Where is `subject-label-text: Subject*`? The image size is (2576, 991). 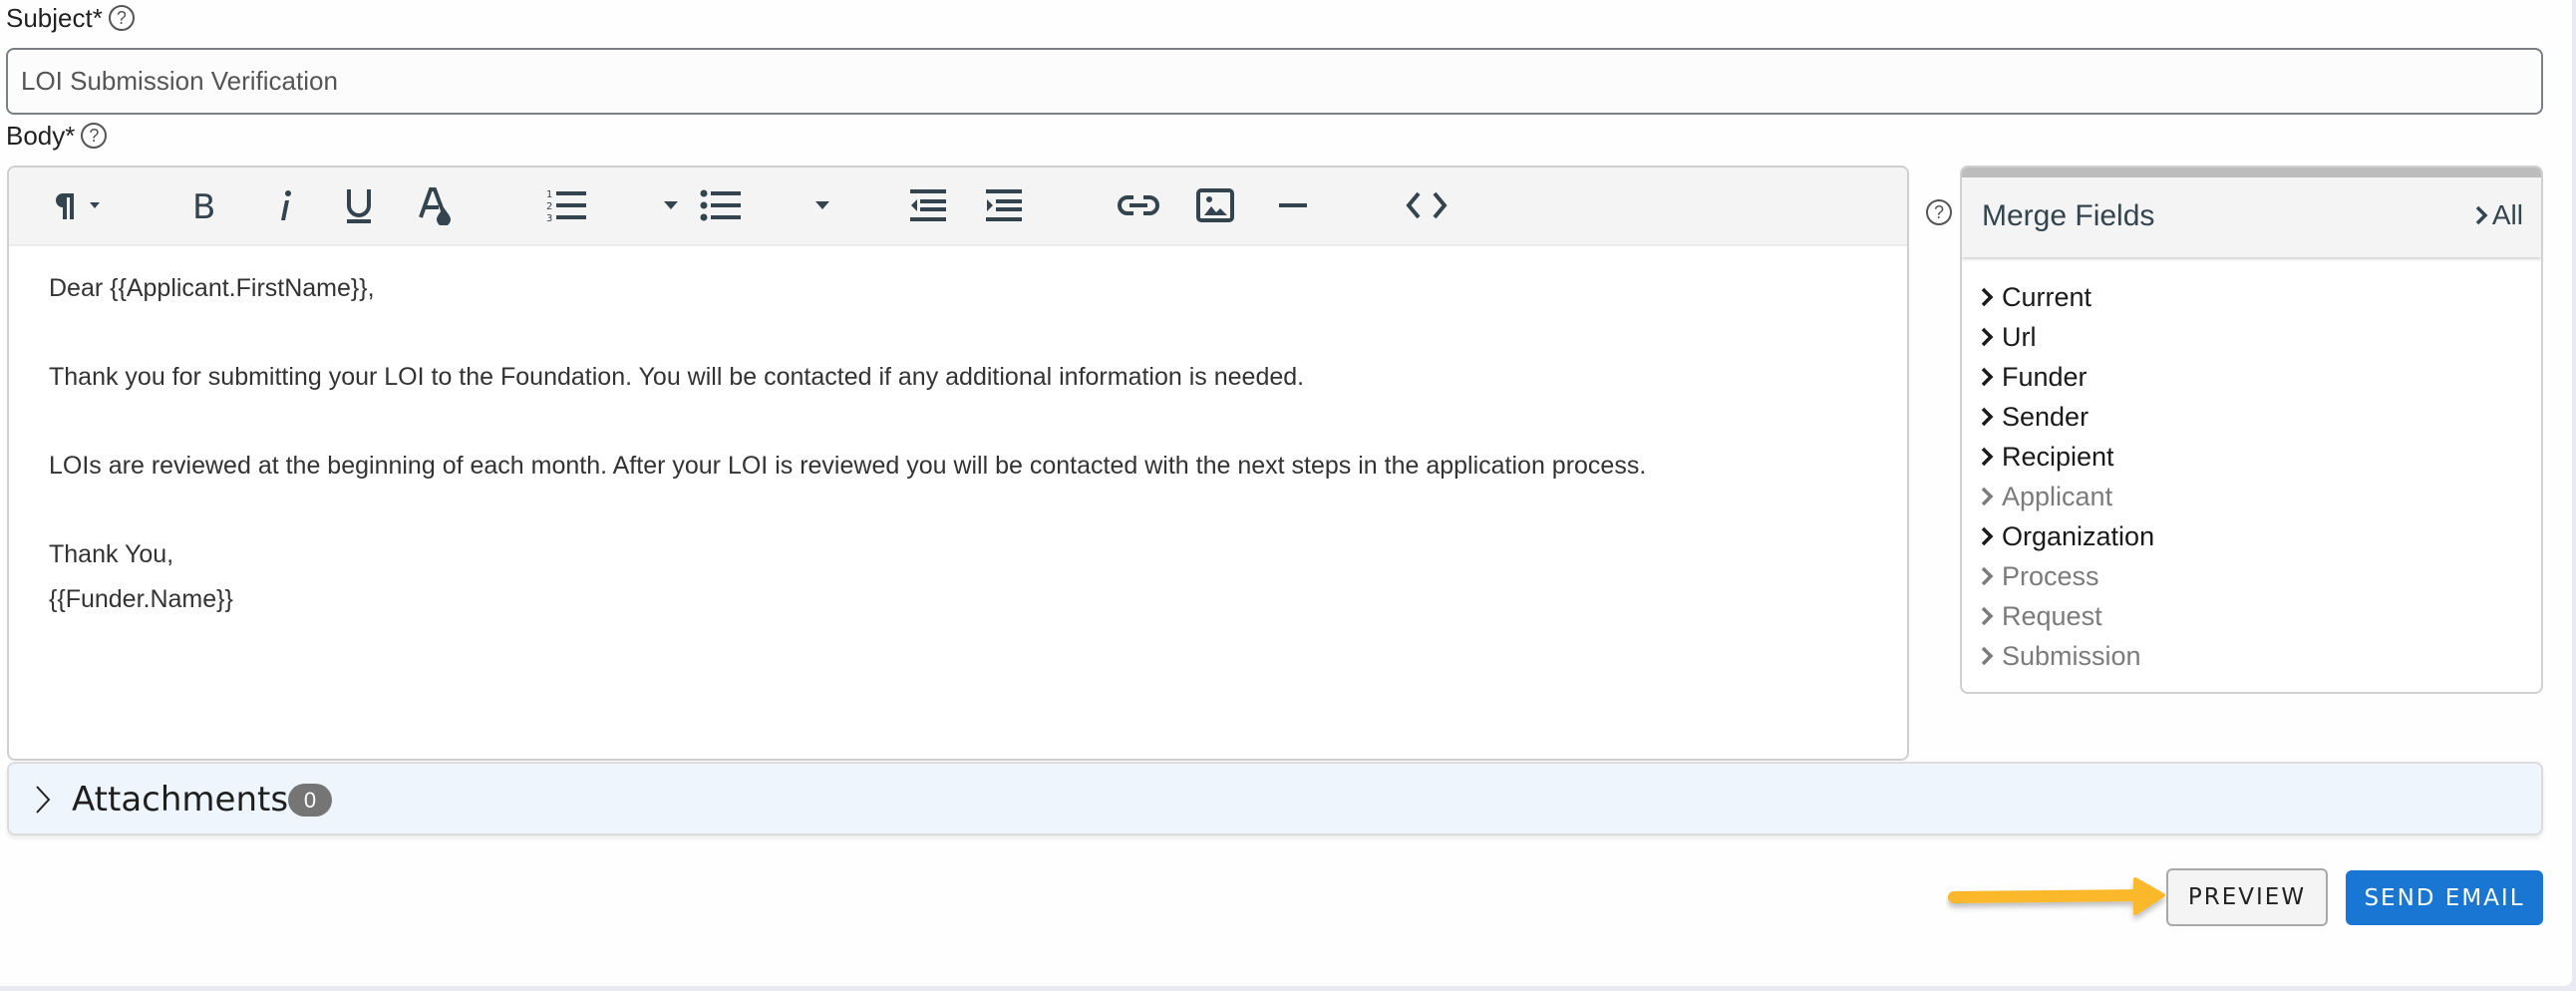 subject-label-text: Subject* is located at coordinates (54, 17).